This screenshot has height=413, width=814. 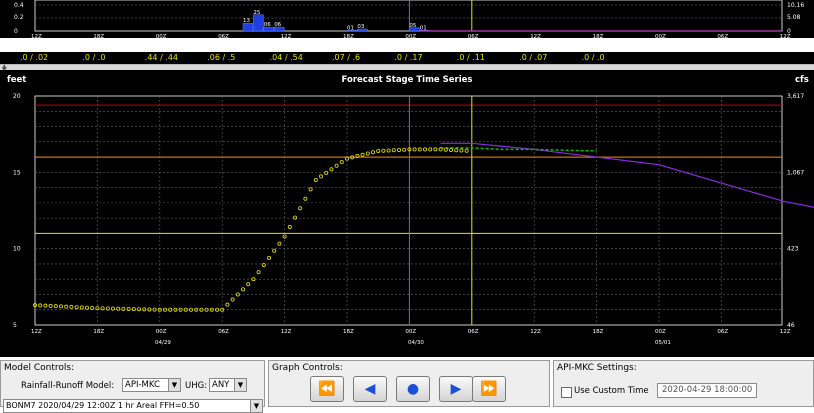 I want to click on circle-icon: ●, so click(x=413, y=389).